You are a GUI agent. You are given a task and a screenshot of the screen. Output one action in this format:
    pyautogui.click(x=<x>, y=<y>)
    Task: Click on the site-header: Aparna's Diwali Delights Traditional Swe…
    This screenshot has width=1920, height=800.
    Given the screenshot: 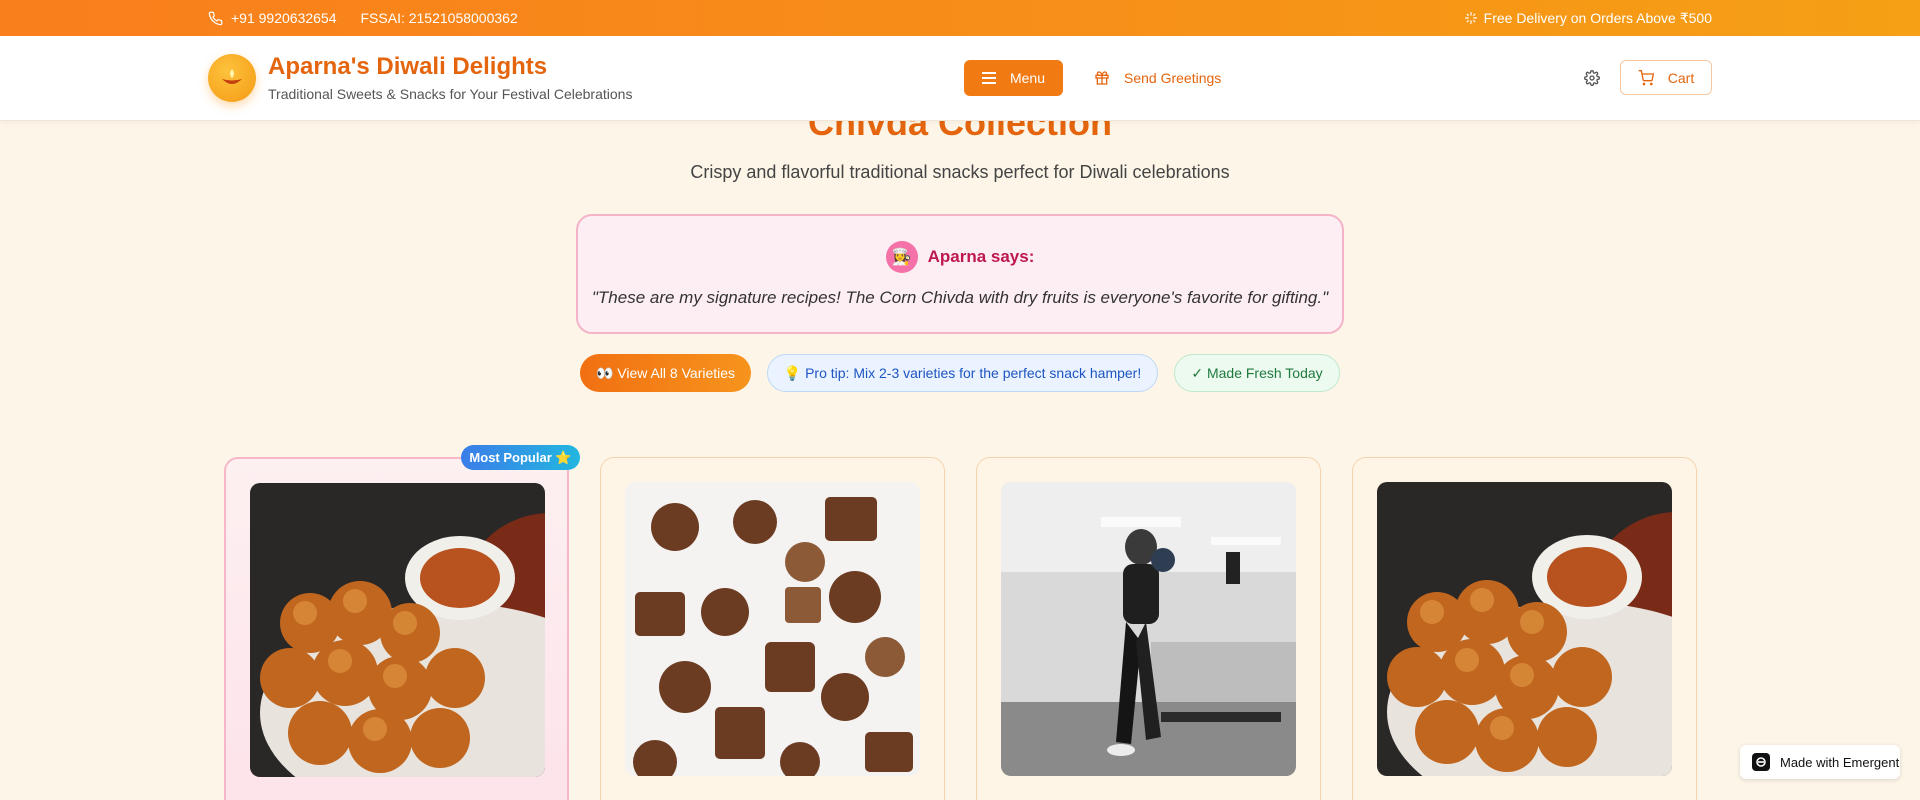 What is the action you would take?
    pyautogui.click(x=960, y=78)
    